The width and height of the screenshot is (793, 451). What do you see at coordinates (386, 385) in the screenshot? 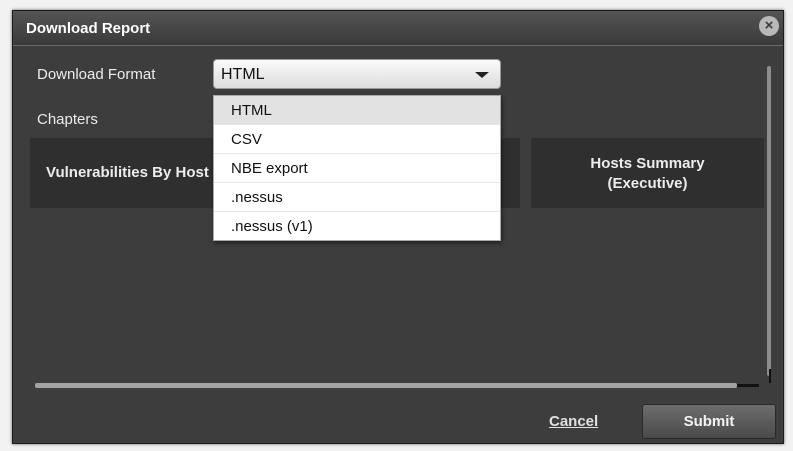
I see `horizontal-scrollbar` at bounding box center [386, 385].